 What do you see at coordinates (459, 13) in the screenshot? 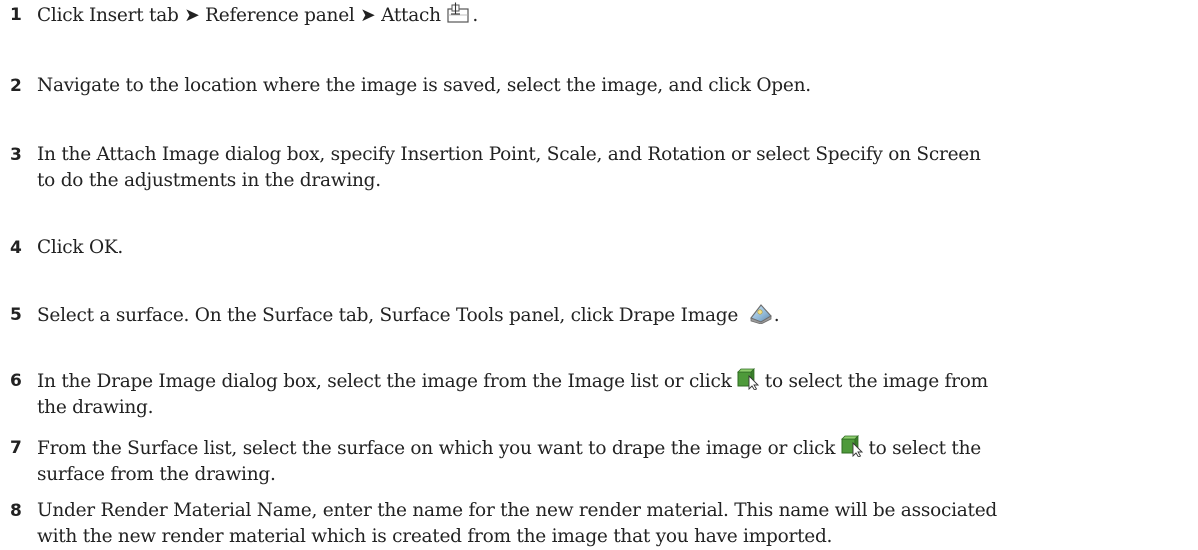
I see `attach-icon` at bounding box center [459, 13].